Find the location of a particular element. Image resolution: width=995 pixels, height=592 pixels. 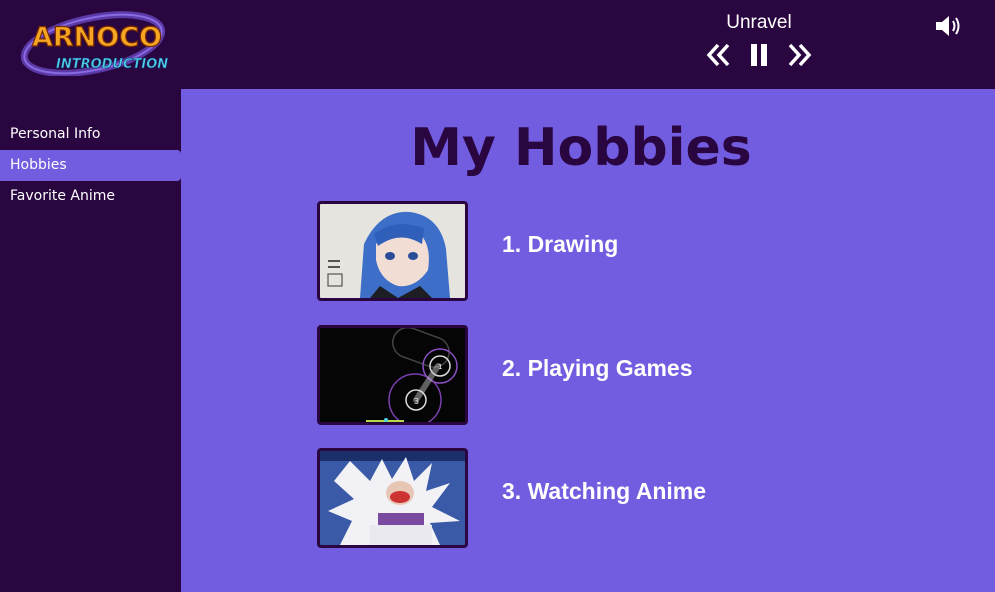

hobby-item-drawing: 1. Drawing is located at coordinates (617, 251).